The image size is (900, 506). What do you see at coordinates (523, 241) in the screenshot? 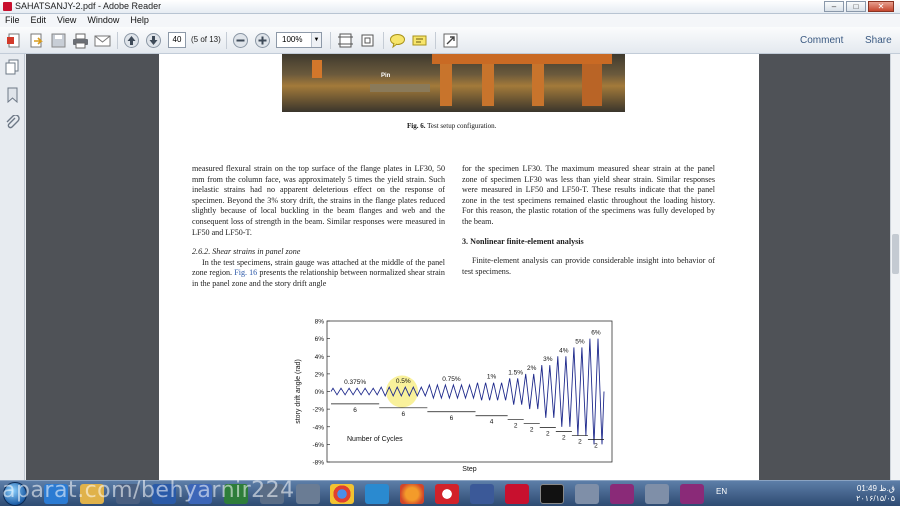
I see `section-heading-3: 3. Nonlinear finite-element analysis` at bounding box center [523, 241].